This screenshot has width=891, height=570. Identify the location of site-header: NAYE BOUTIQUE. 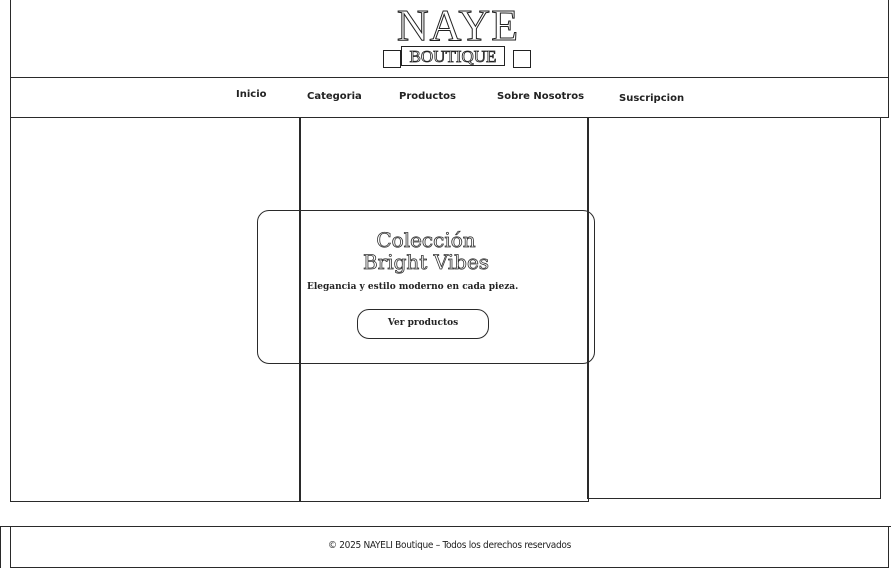
(449, 39).